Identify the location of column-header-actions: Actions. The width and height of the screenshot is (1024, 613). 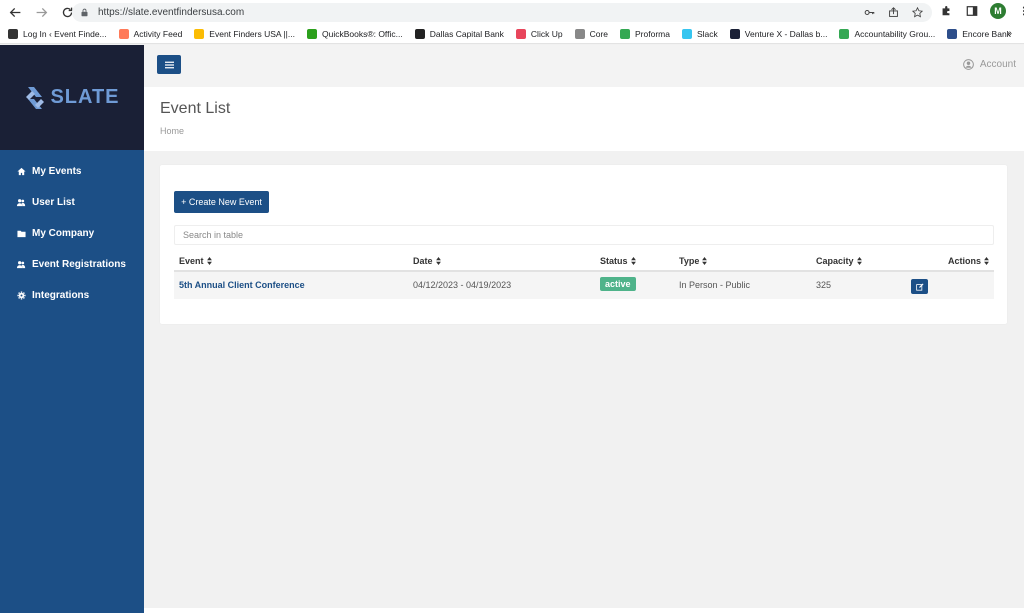
(968, 261).